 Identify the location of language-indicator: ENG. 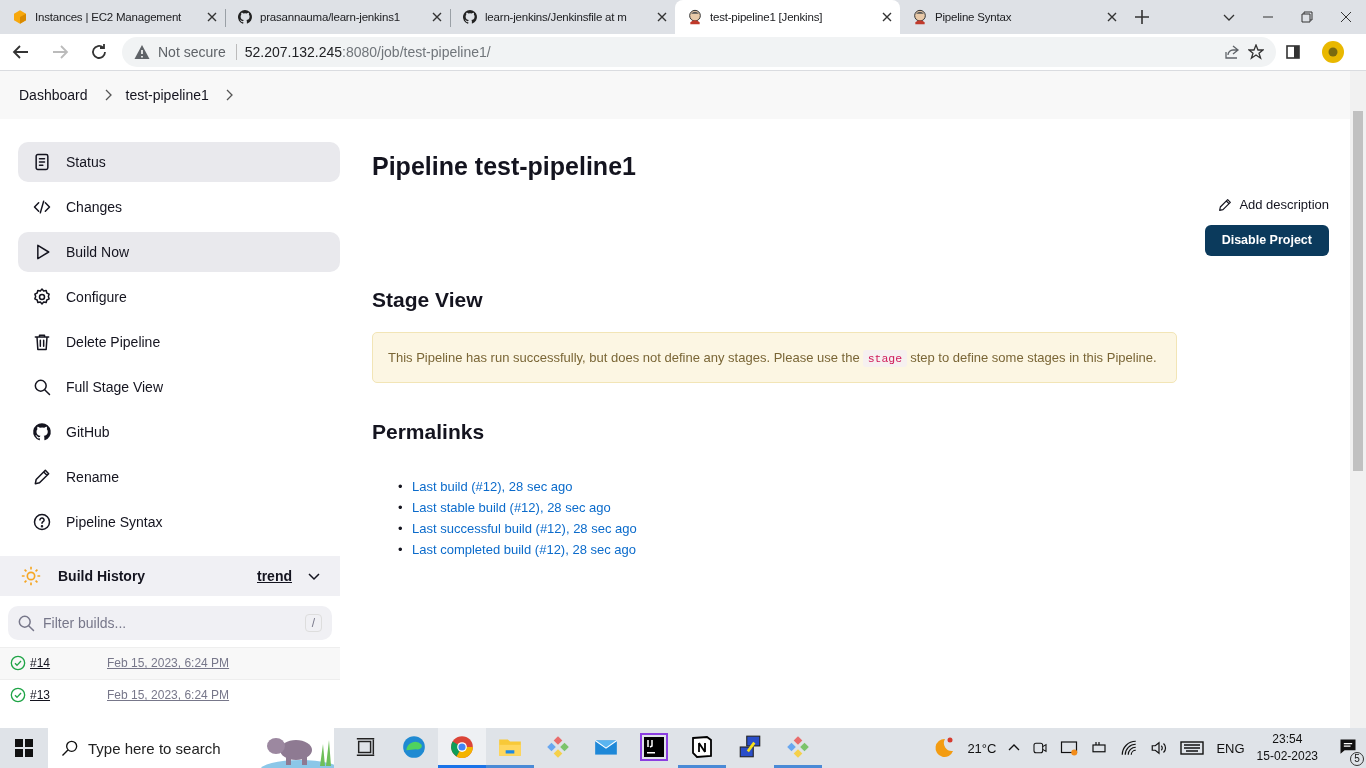
(1230, 748).